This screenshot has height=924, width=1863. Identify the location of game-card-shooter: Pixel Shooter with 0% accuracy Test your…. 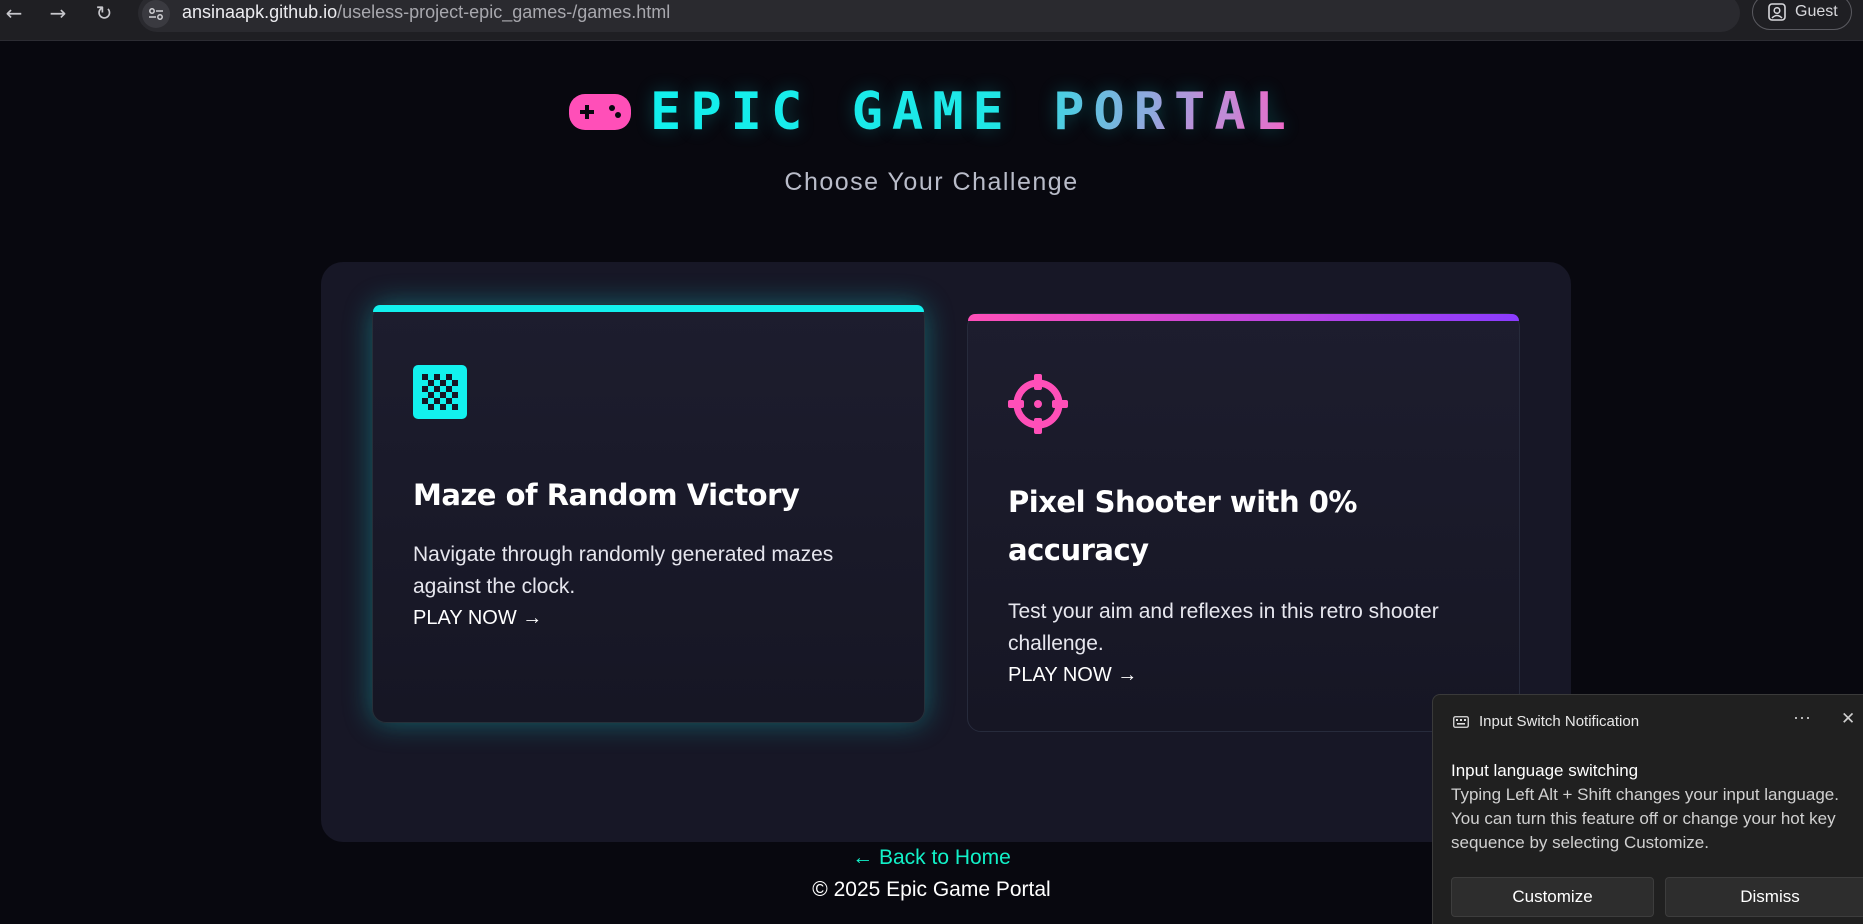
(1243, 522).